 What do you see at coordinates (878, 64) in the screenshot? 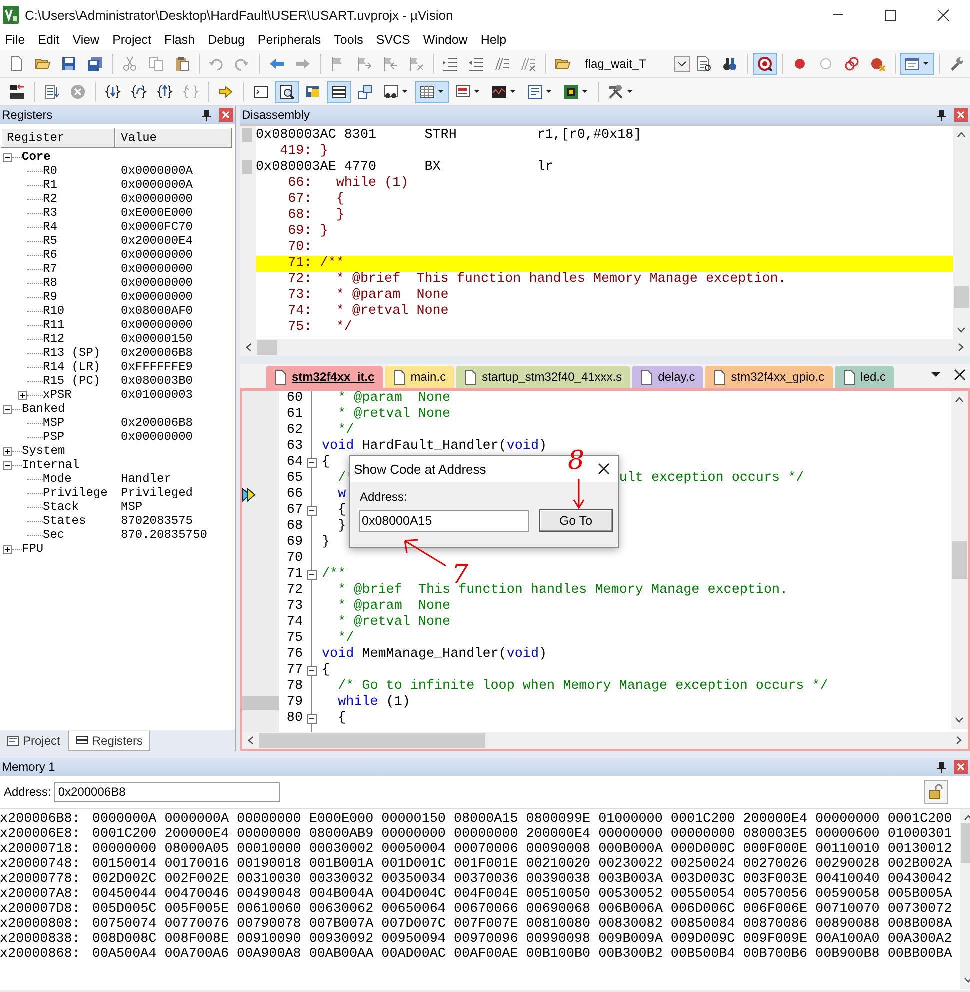
I see `breakpoint-cross-icon` at bounding box center [878, 64].